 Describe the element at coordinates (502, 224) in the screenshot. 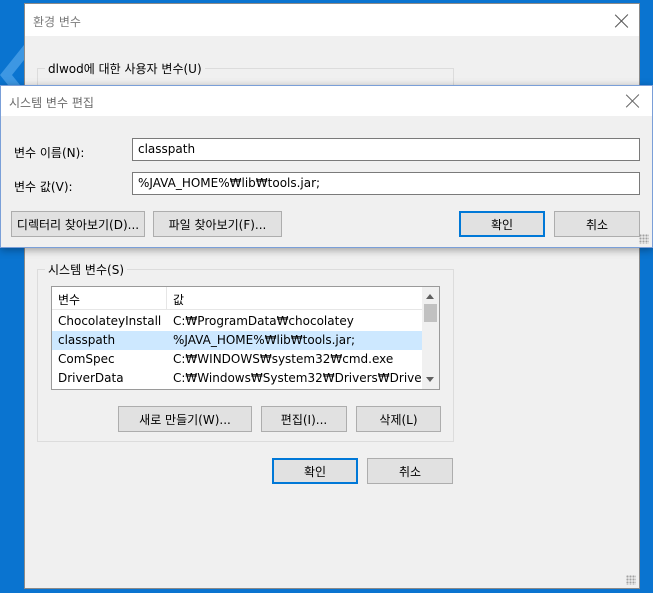

I see `edit-ok-button: 확인` at that location.